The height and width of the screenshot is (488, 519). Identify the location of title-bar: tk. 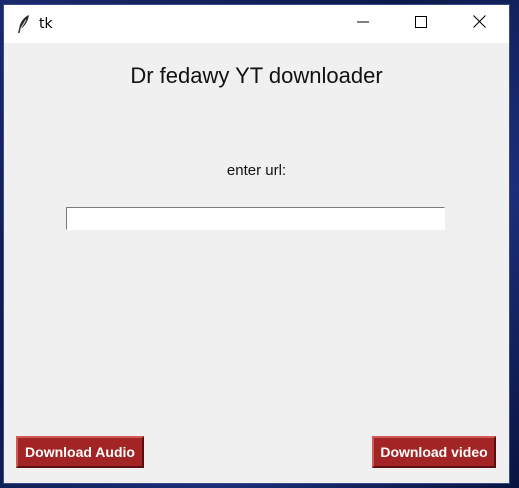
(256, 24).